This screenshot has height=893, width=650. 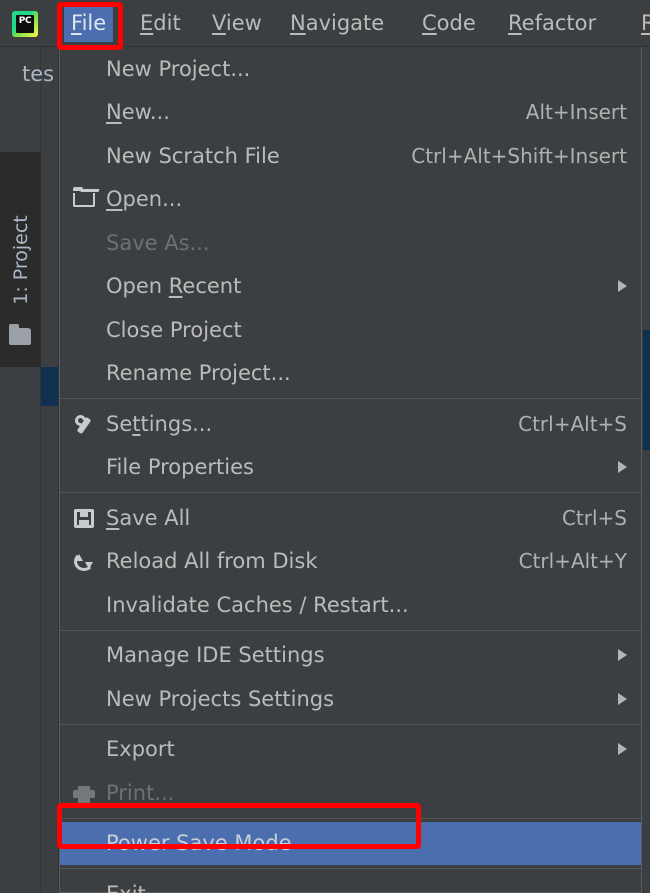 I want to click on menu-item-shortcut: Ctrl+Alt+S, so click(x=572, y=423).